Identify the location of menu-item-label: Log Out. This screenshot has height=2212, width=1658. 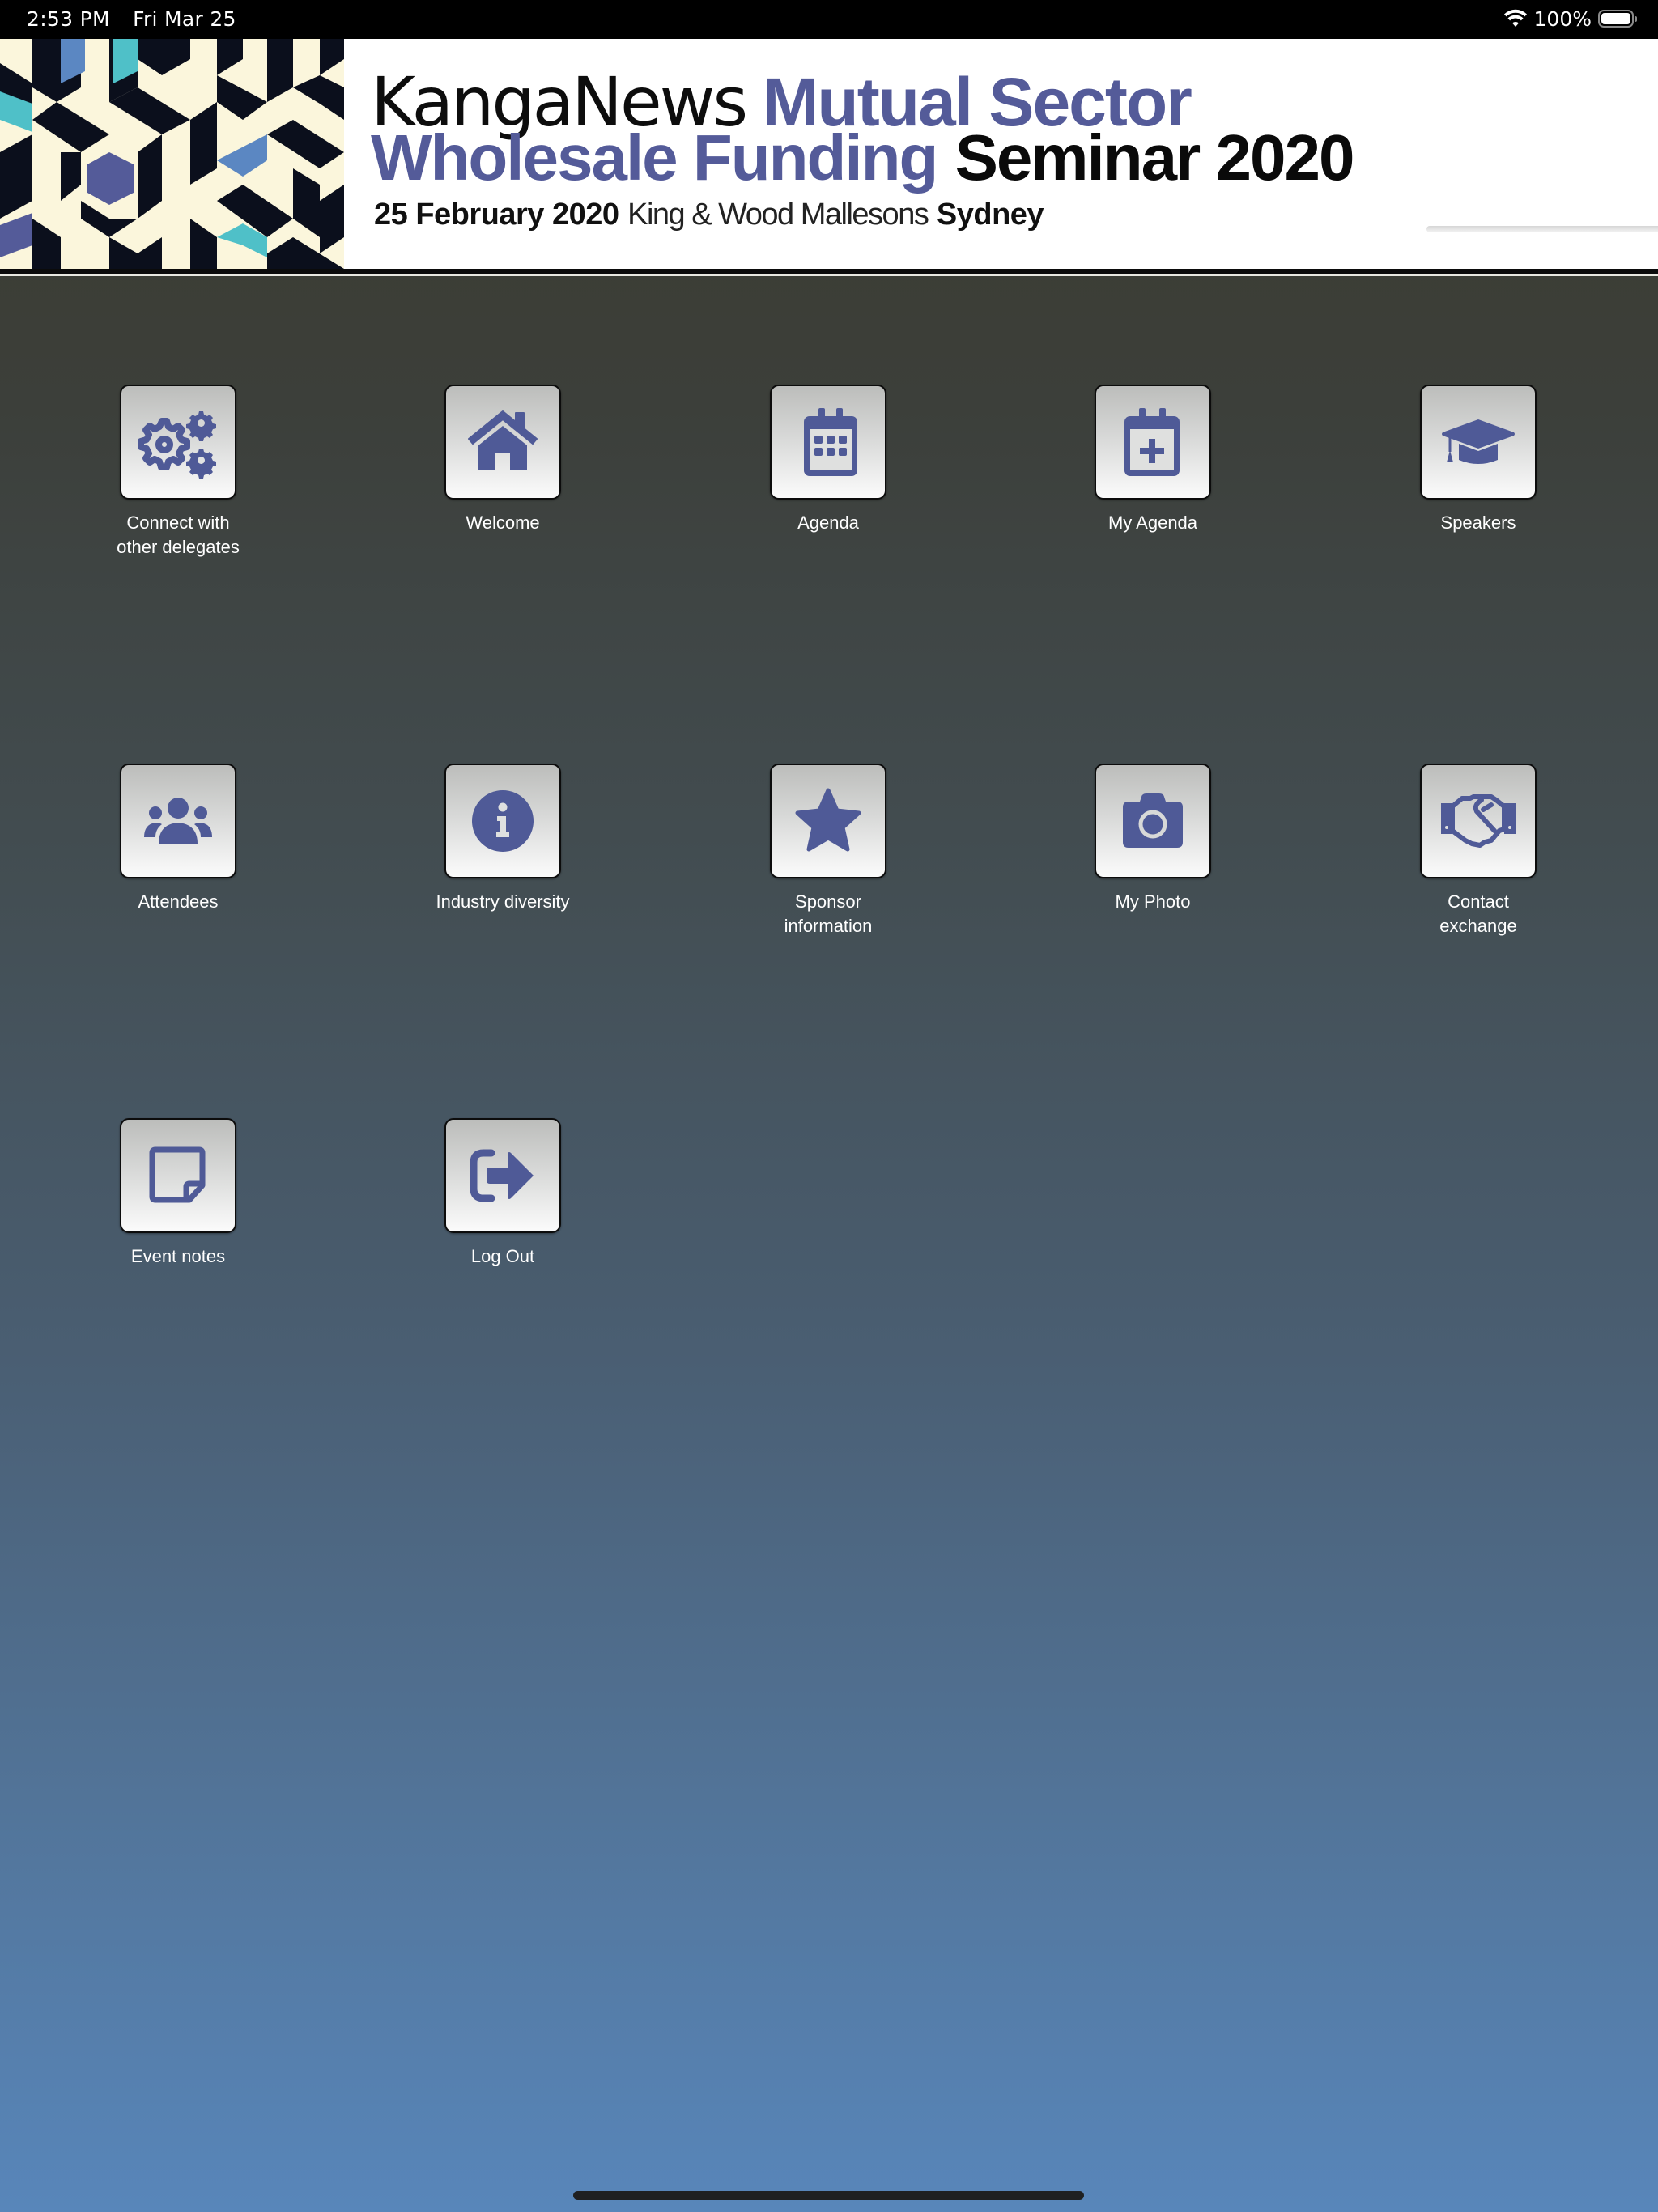
(502, 1256).